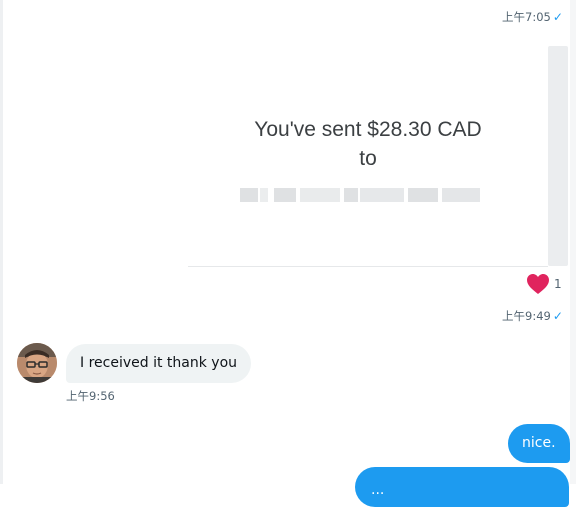 The width and height of the screenshot is (576, 507). Describe the element at coordinates (1, 242) in the screenshot. I see `left-border` at that location.